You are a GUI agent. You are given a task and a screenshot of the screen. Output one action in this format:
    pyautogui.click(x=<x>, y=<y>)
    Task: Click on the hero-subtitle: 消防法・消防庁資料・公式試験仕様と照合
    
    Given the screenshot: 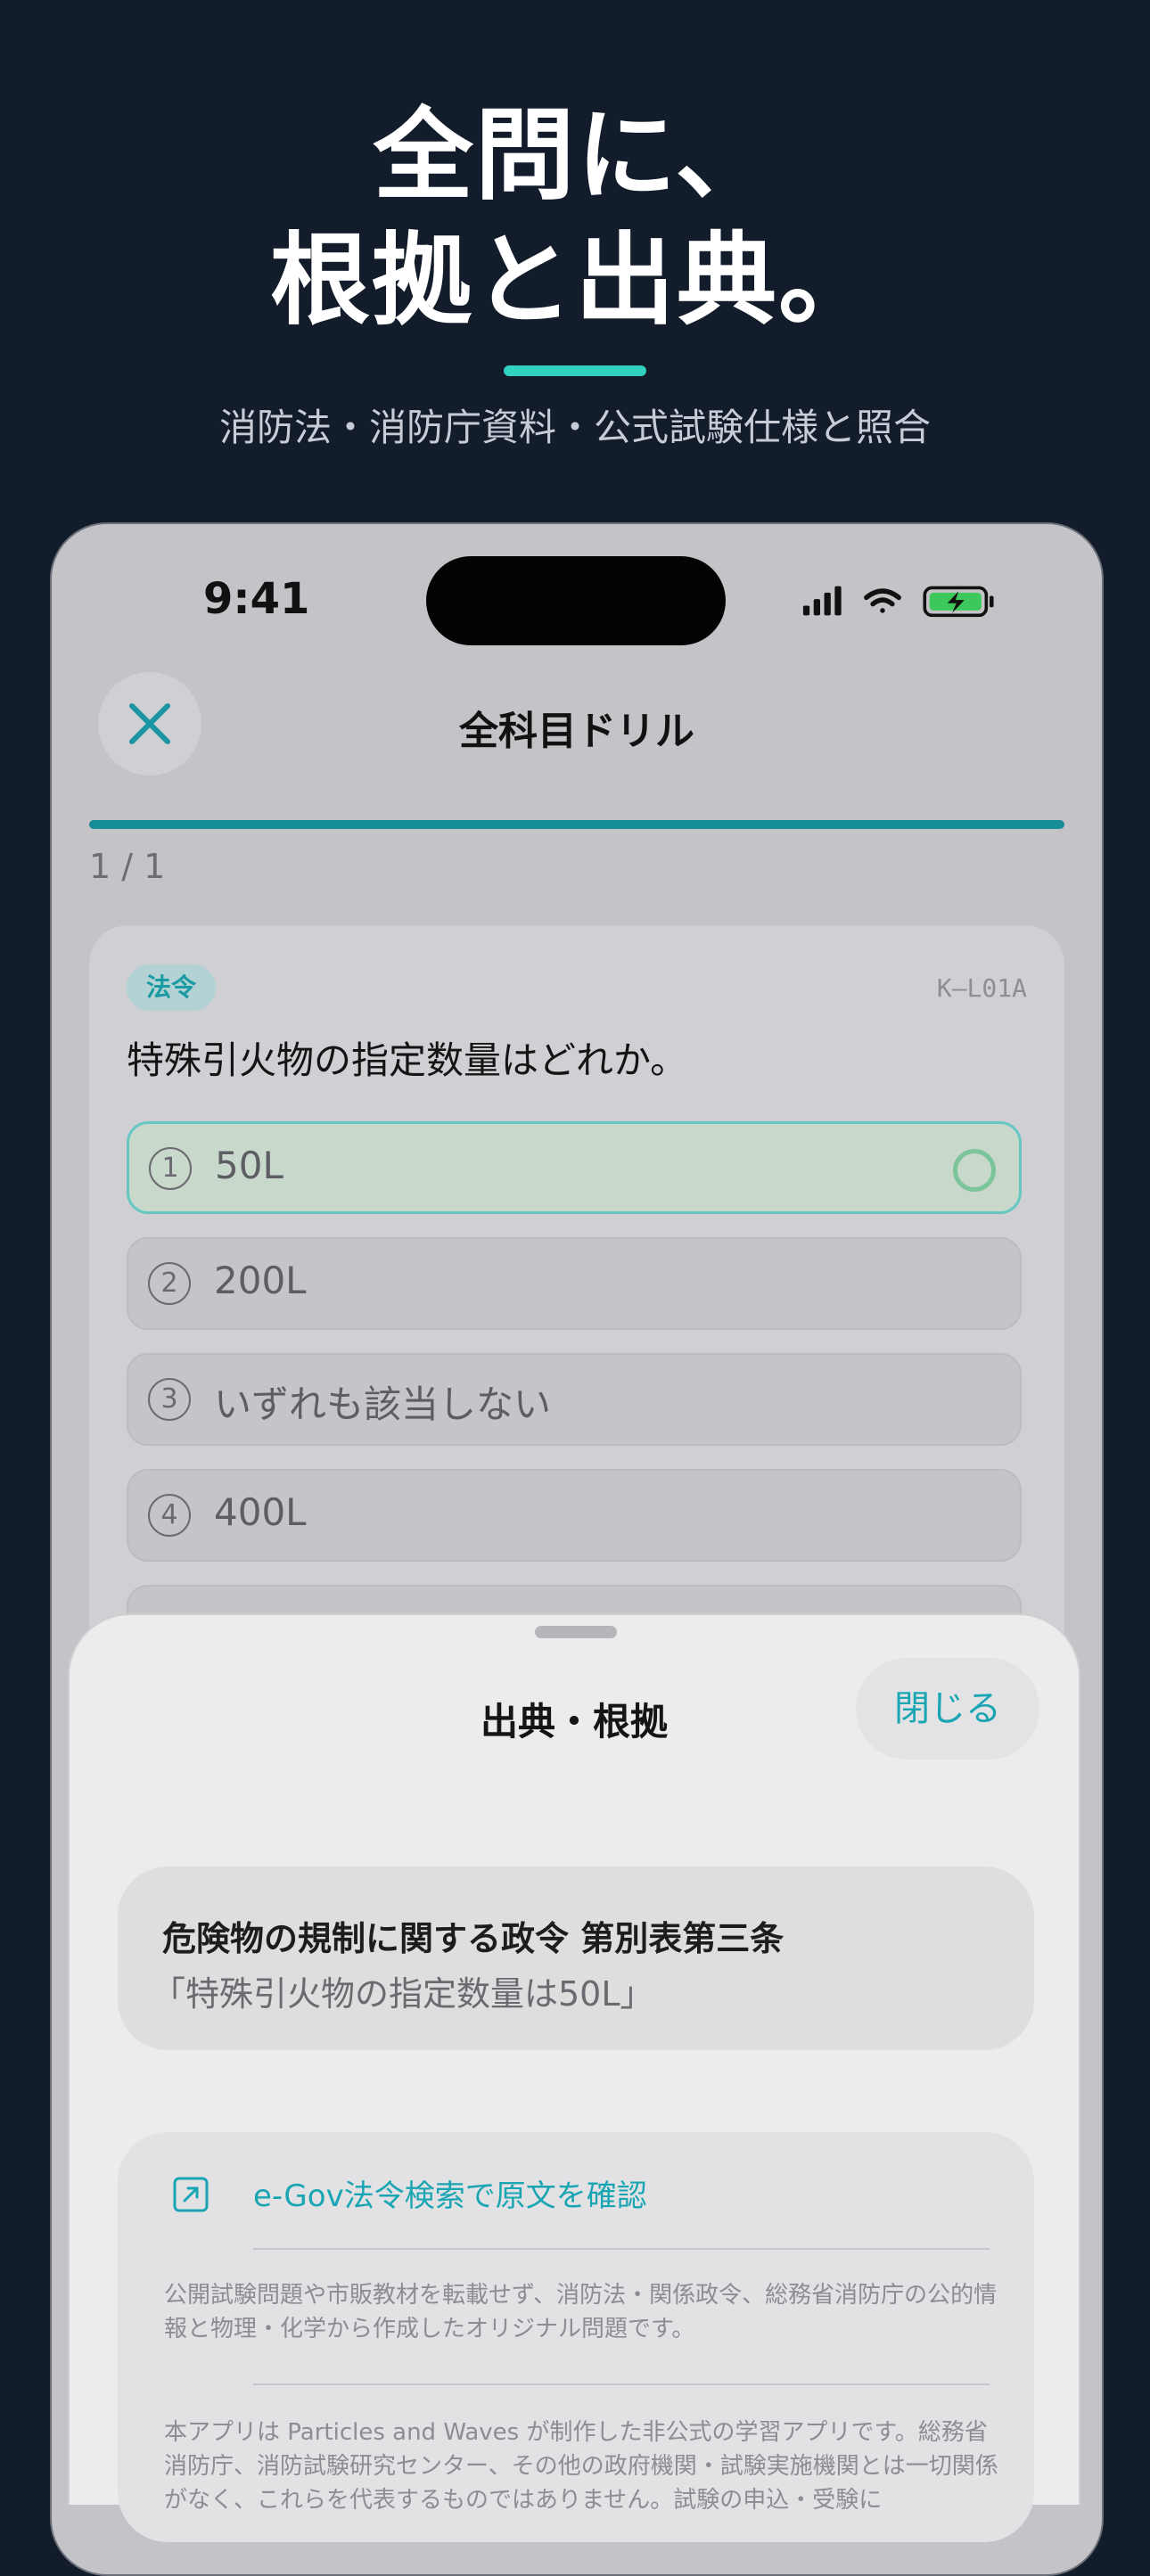 What is the action you would take?
    pyautogui.click(x=574, y=427)
    